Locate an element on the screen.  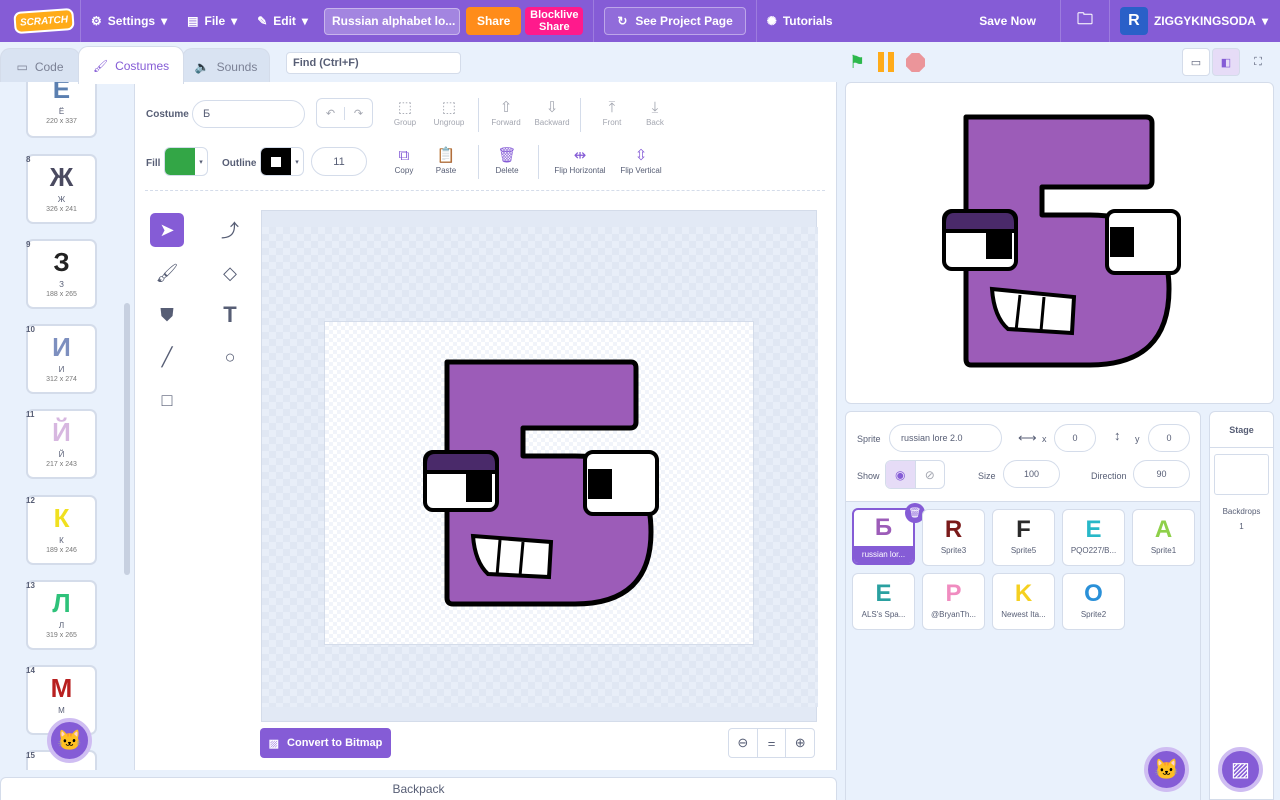
costume-name-input: Б is located at coordinates (248, 114).